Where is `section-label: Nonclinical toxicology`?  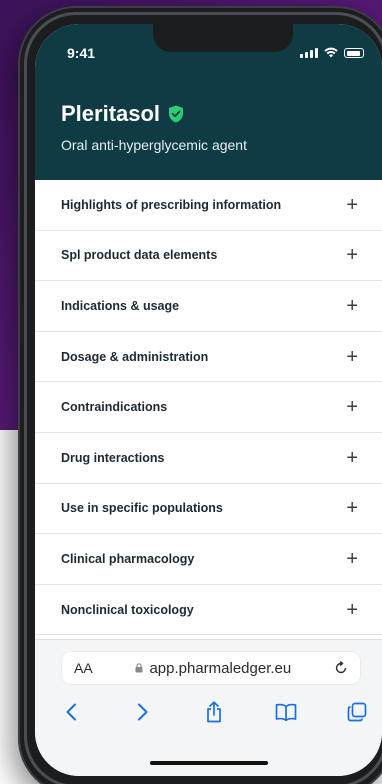
section-label: Nonclinical toxicology is located at coordinates (127, 609).